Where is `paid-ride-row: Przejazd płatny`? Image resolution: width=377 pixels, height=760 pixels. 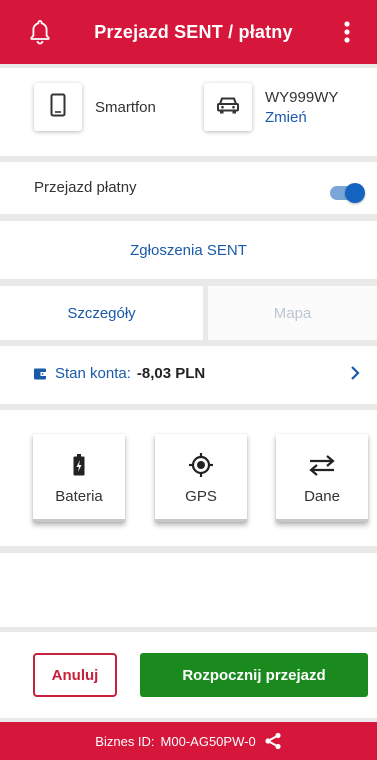
paid-ride-row: Przejazd płatny is located at coordinates (188, 188).